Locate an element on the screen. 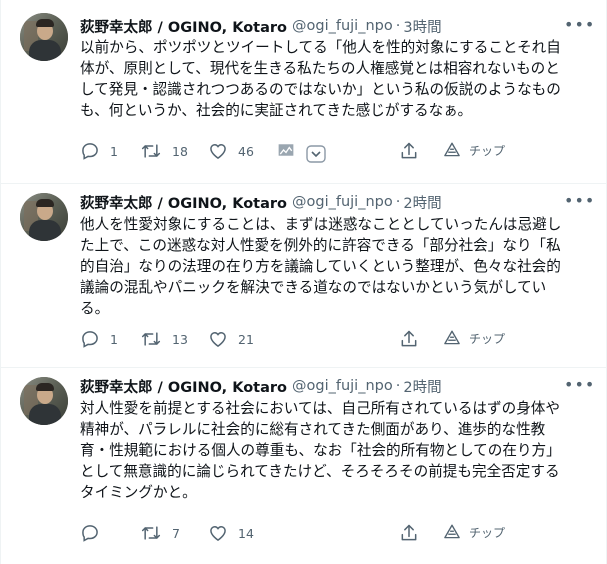 The image size is (607, 564). tweet-actions: 1 18 46 チップ is located at coordinates (300, 152).